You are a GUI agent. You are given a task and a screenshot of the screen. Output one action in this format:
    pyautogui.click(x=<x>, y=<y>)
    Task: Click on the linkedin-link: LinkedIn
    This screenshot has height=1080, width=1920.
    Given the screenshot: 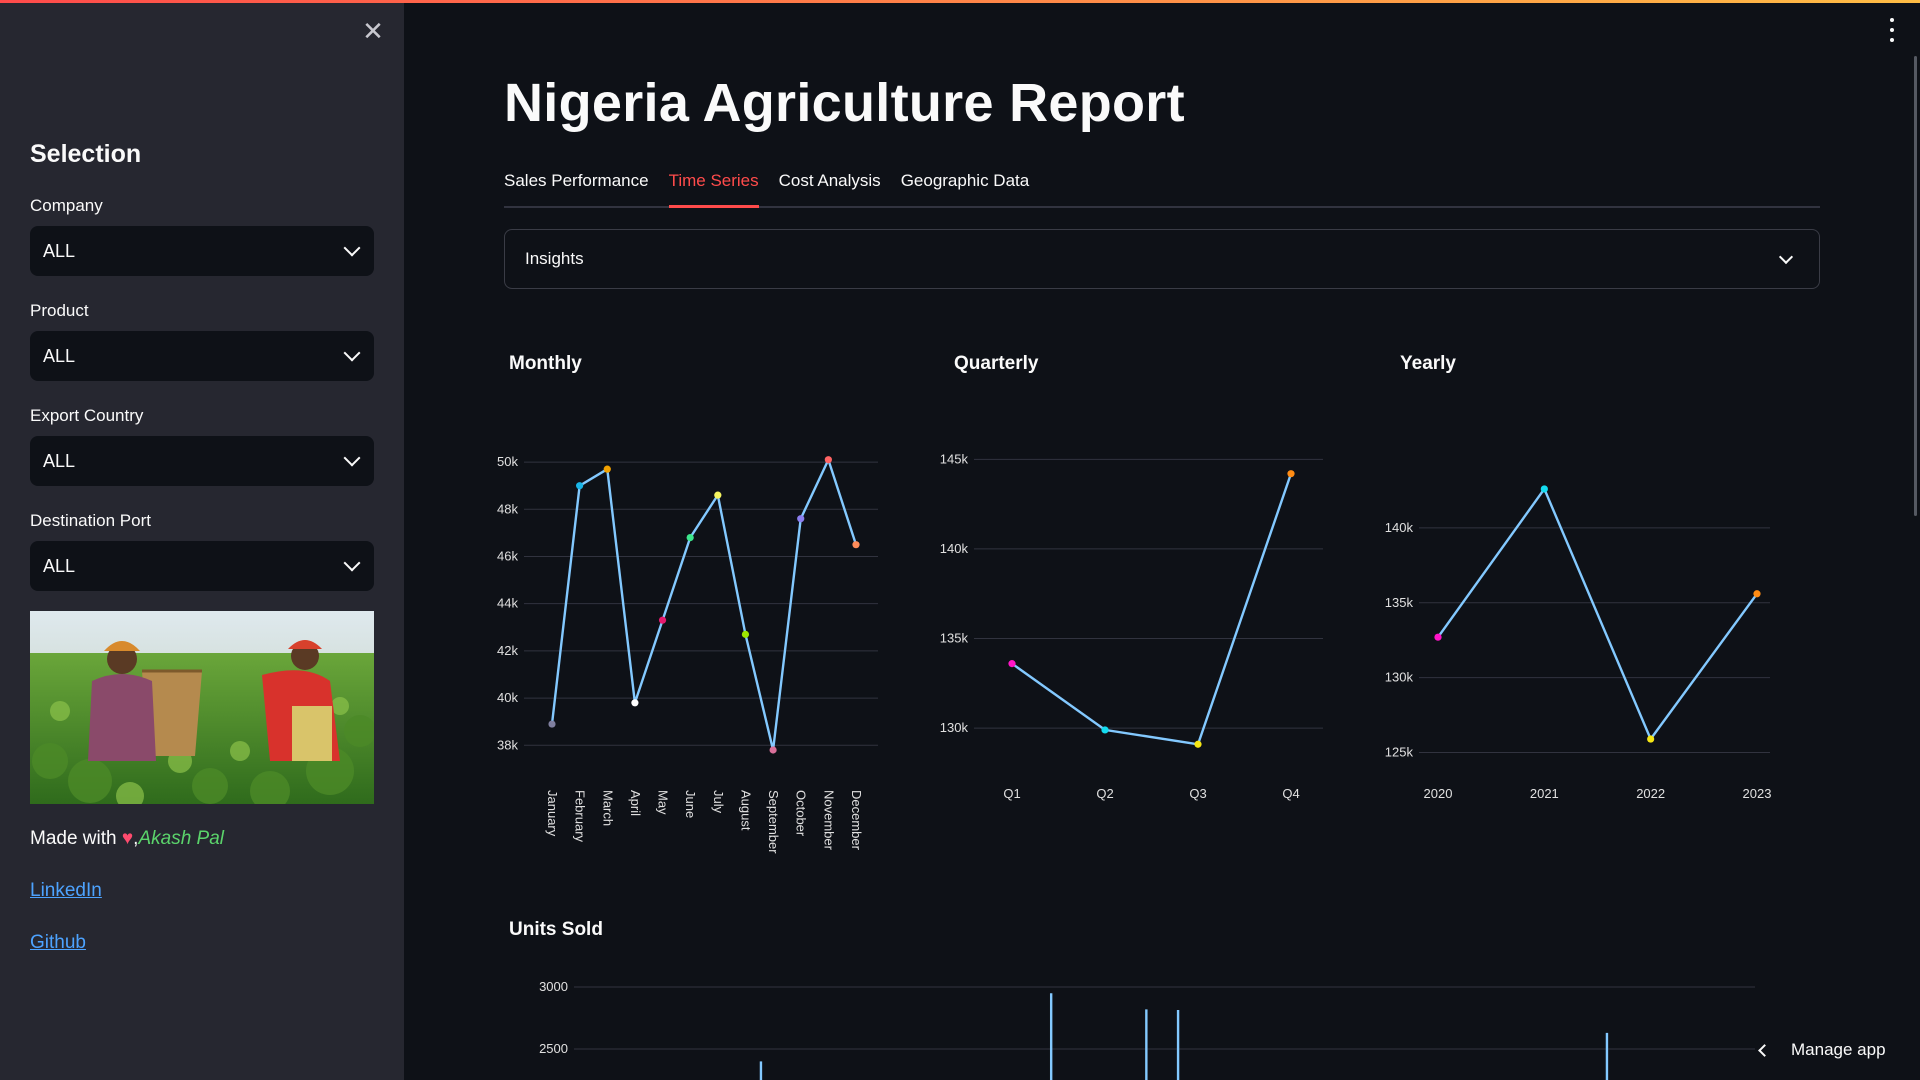 What is the action you would take?
    pyautogui.click(x=66, y=891)
    